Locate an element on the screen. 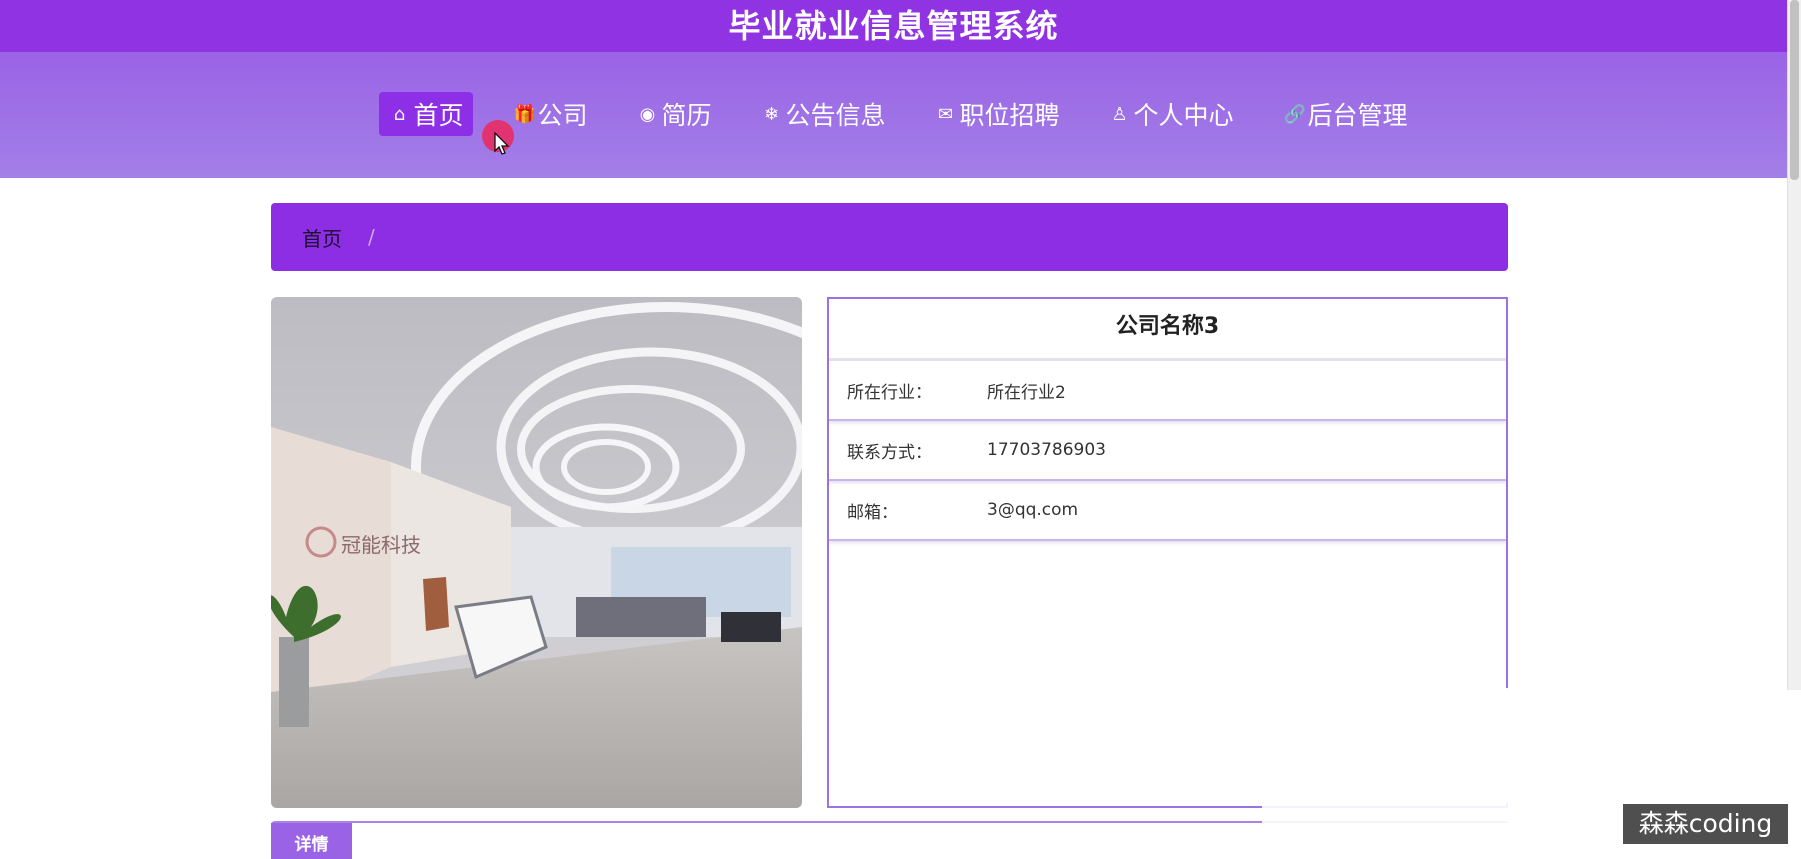 The image size is (1801, 859). scroll-thumb is located at coordinates (1794, 90).